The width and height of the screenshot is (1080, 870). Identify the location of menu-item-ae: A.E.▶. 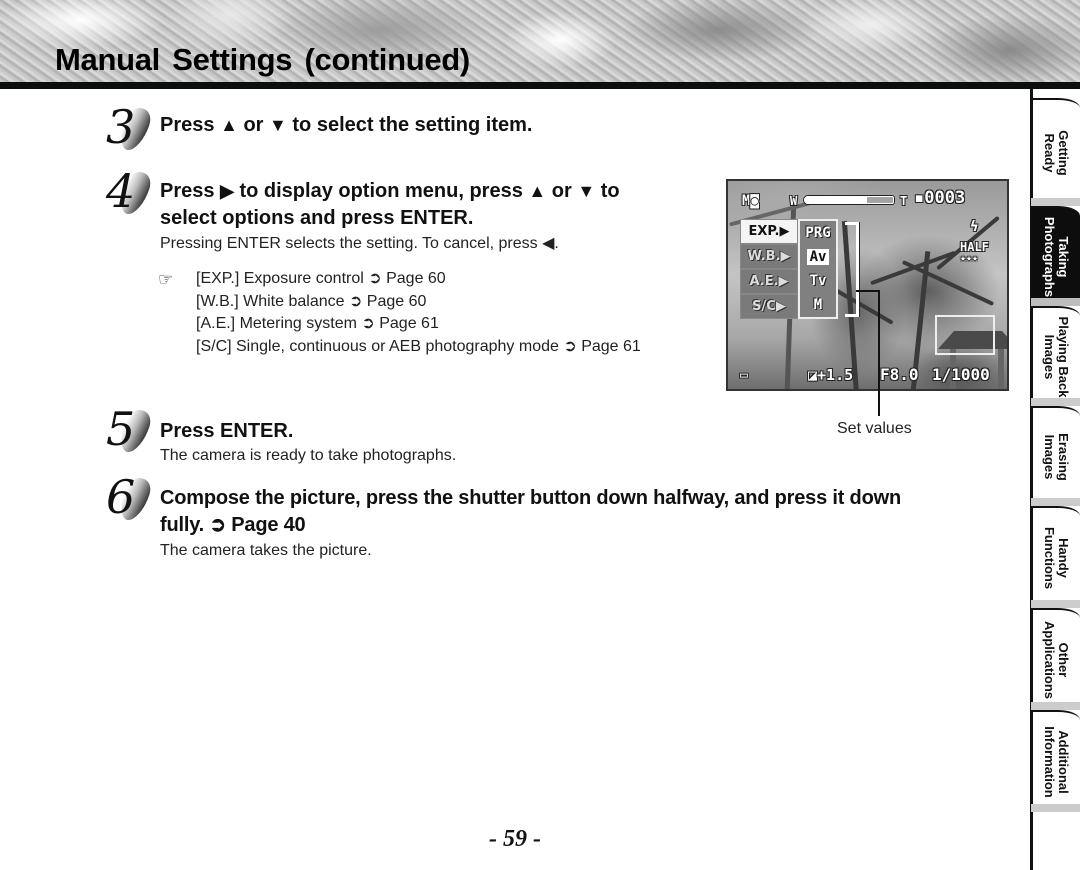
(769, 281).